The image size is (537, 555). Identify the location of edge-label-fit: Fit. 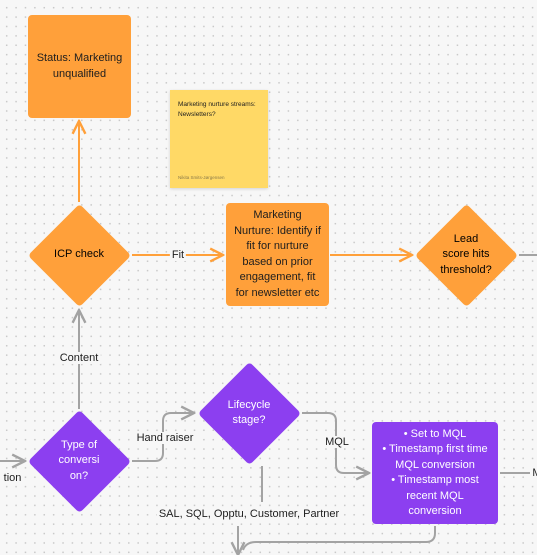
(178, 255).